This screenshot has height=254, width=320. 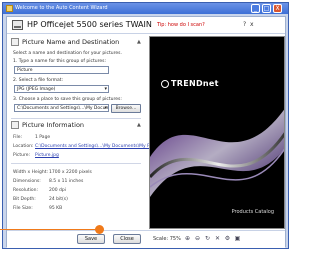 What do you see at coordinates (15, 125) in the screenshot?
I see `info-icon` at bounding box center [15, 125].